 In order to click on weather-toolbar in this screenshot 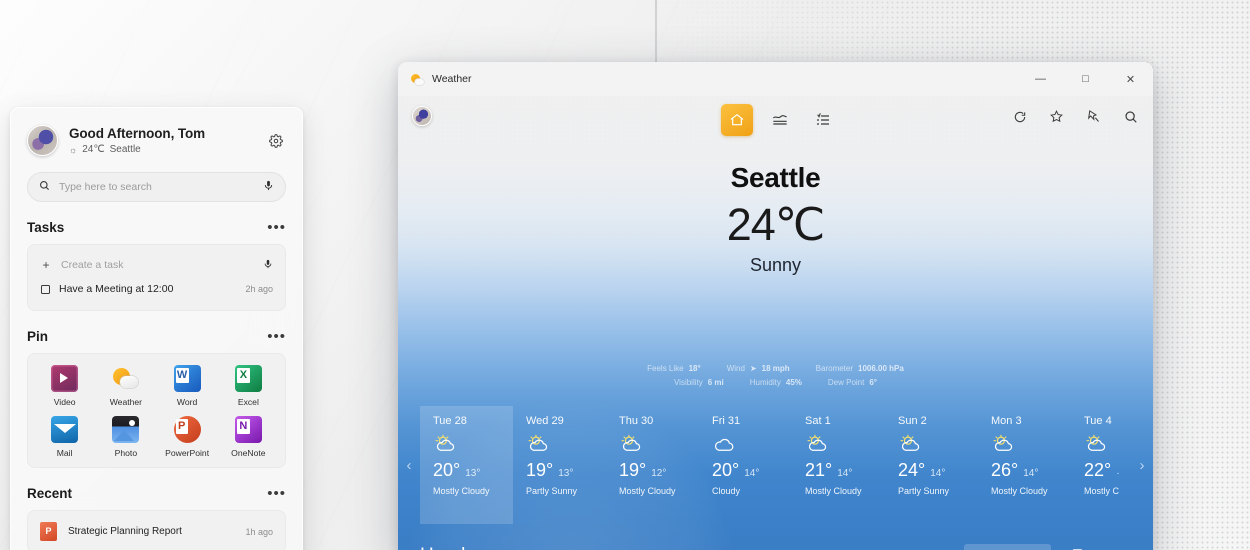, I will do `click(1075, 116)`.